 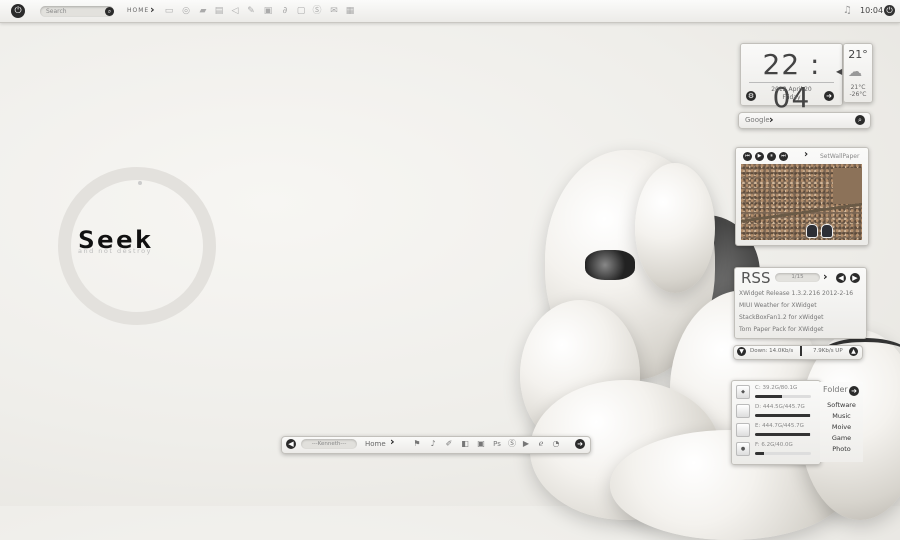 What do you see at coordinates (433, 444) in the screenshot?
I see `music-icon: ♪` at bounding box center [433, 444].